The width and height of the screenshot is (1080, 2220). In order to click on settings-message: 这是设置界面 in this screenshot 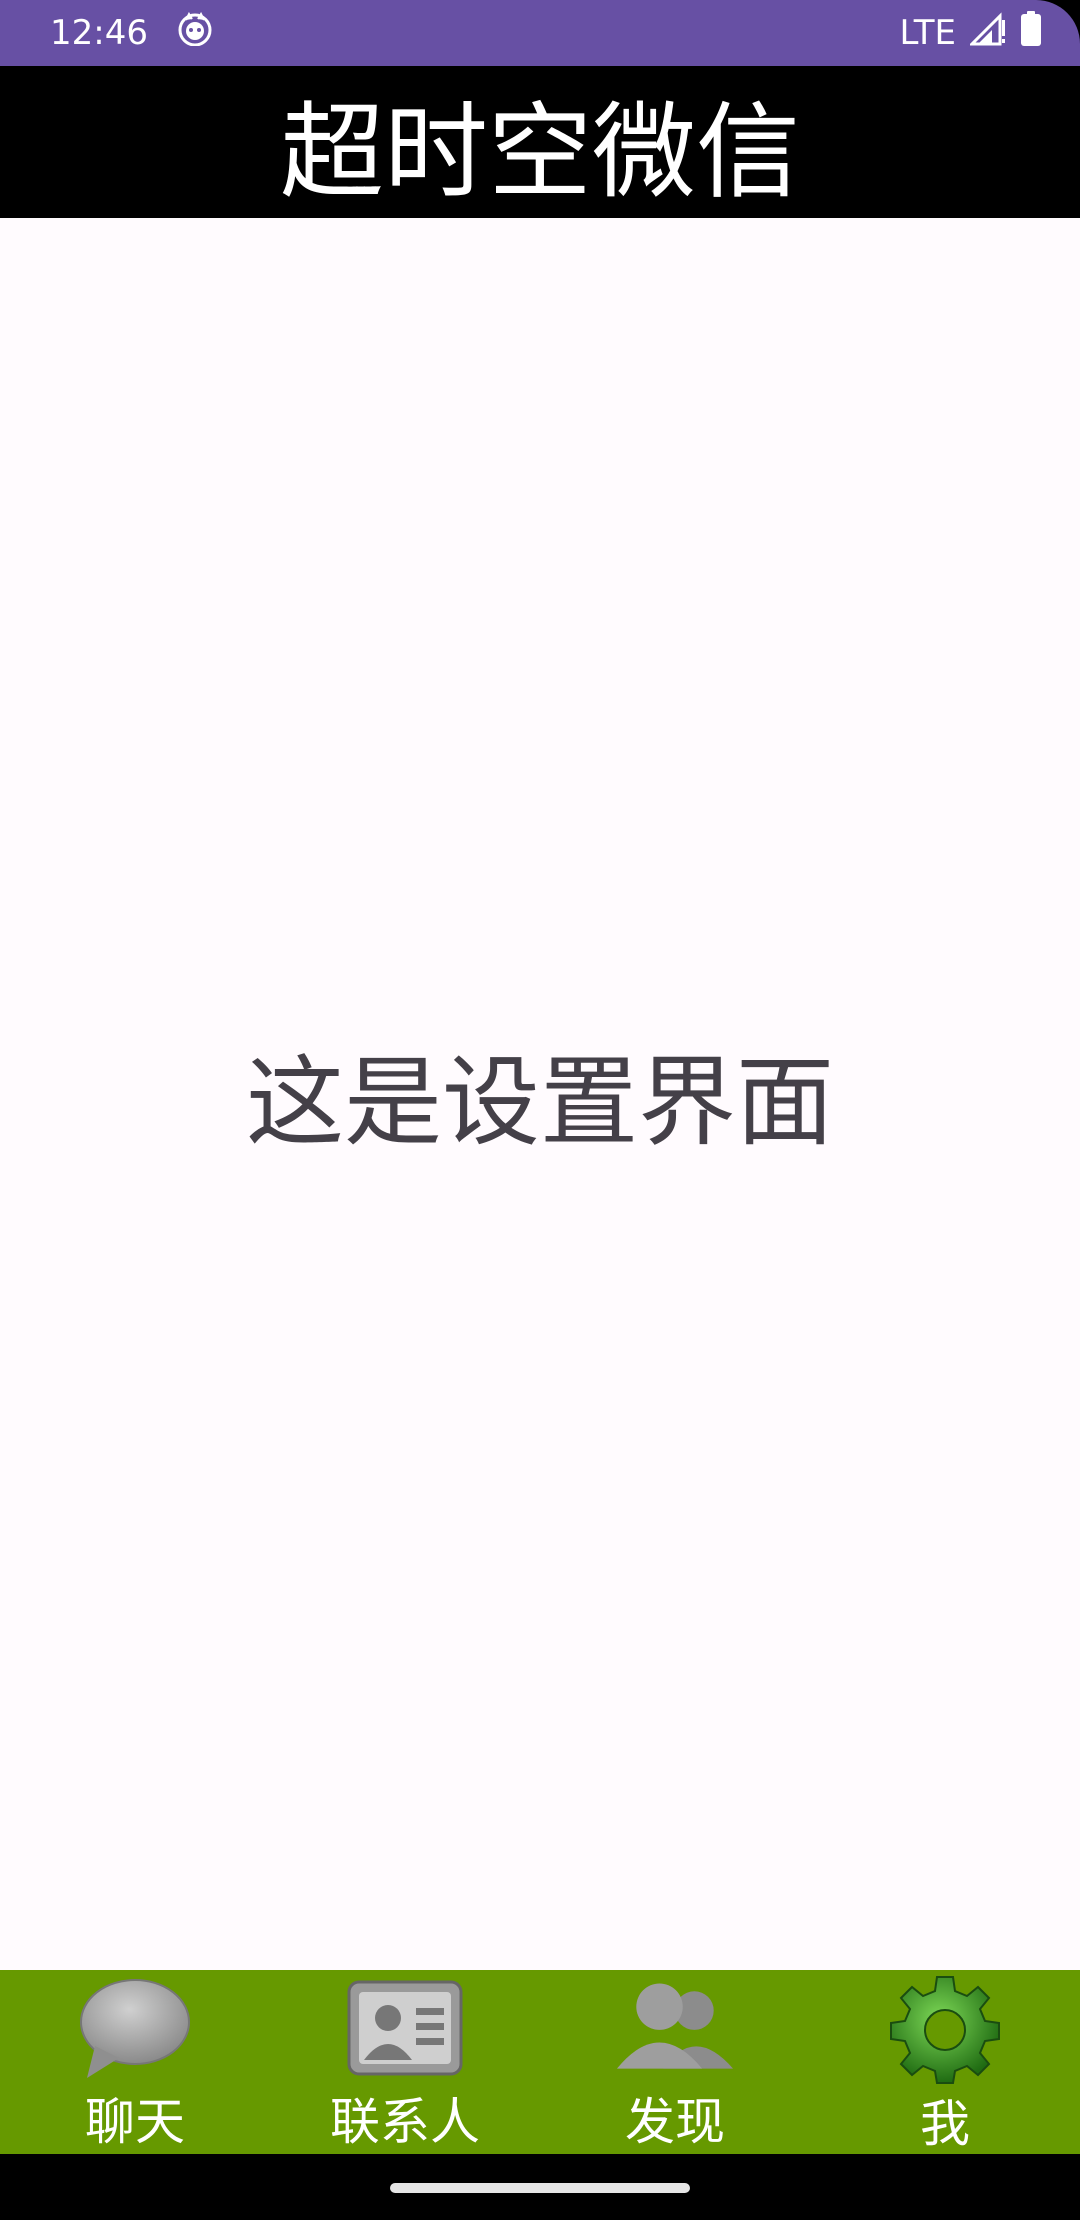, I will do `click(539, 1103)`.